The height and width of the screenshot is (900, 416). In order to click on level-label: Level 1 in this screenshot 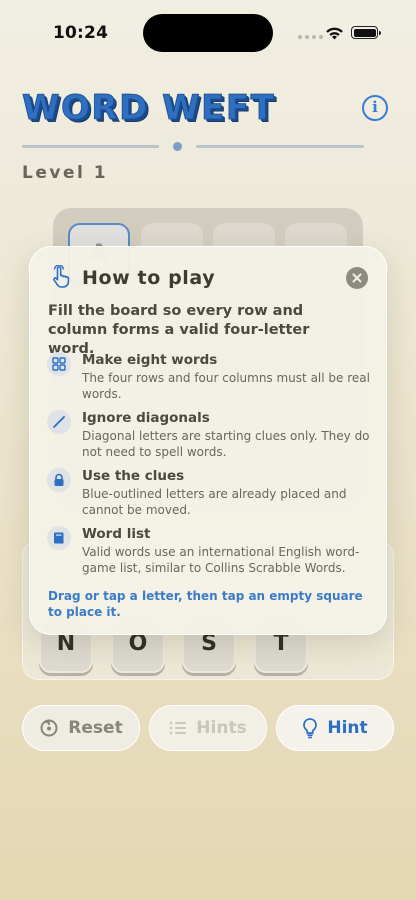, I will do `click(65, 173)`.